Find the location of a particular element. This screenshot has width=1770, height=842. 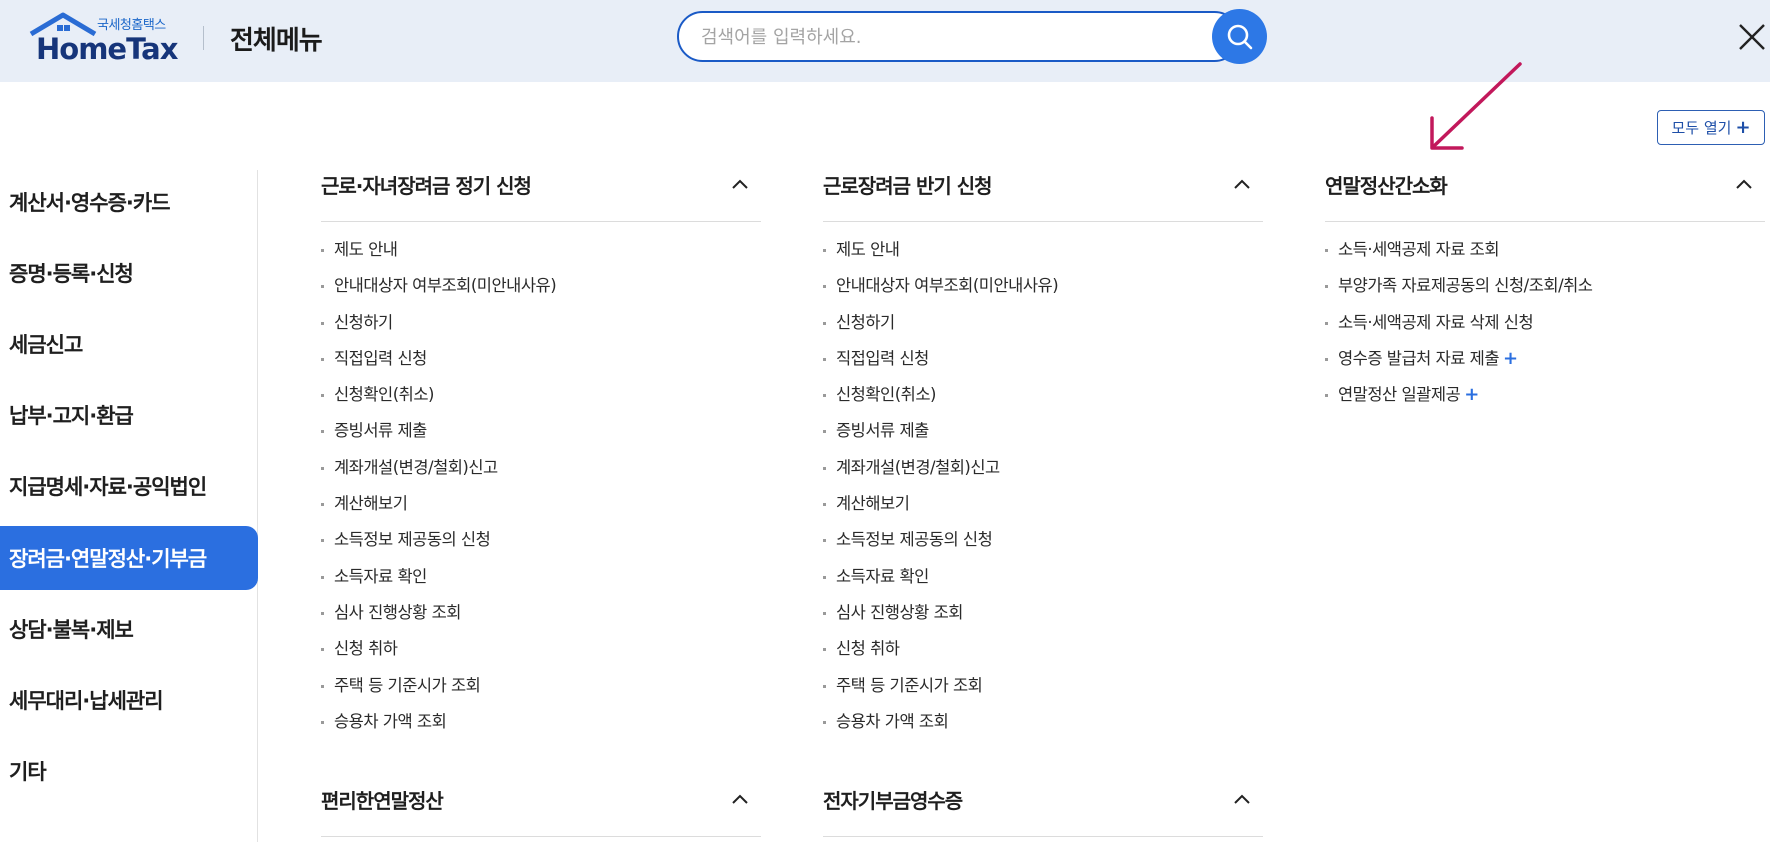

menu-link-expandable: 영수증 발급처 자료 제출 + is located at coordinates (1545, 359).